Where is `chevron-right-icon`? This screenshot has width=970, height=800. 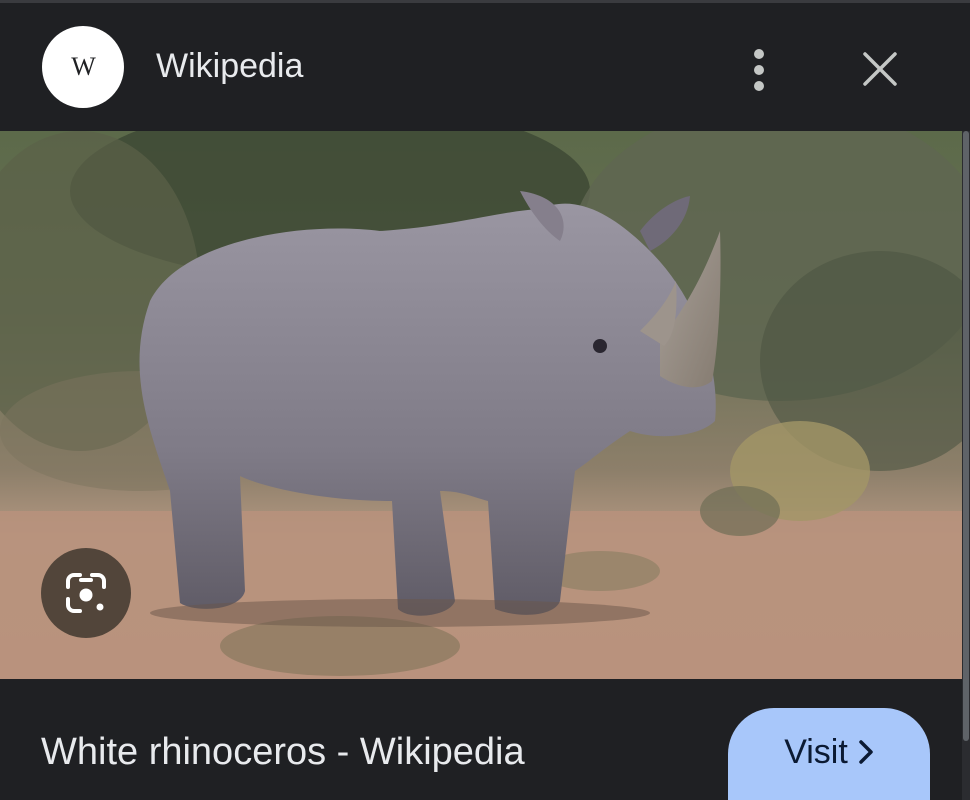 chevron-right-icon is located at coordinates (866, 752).